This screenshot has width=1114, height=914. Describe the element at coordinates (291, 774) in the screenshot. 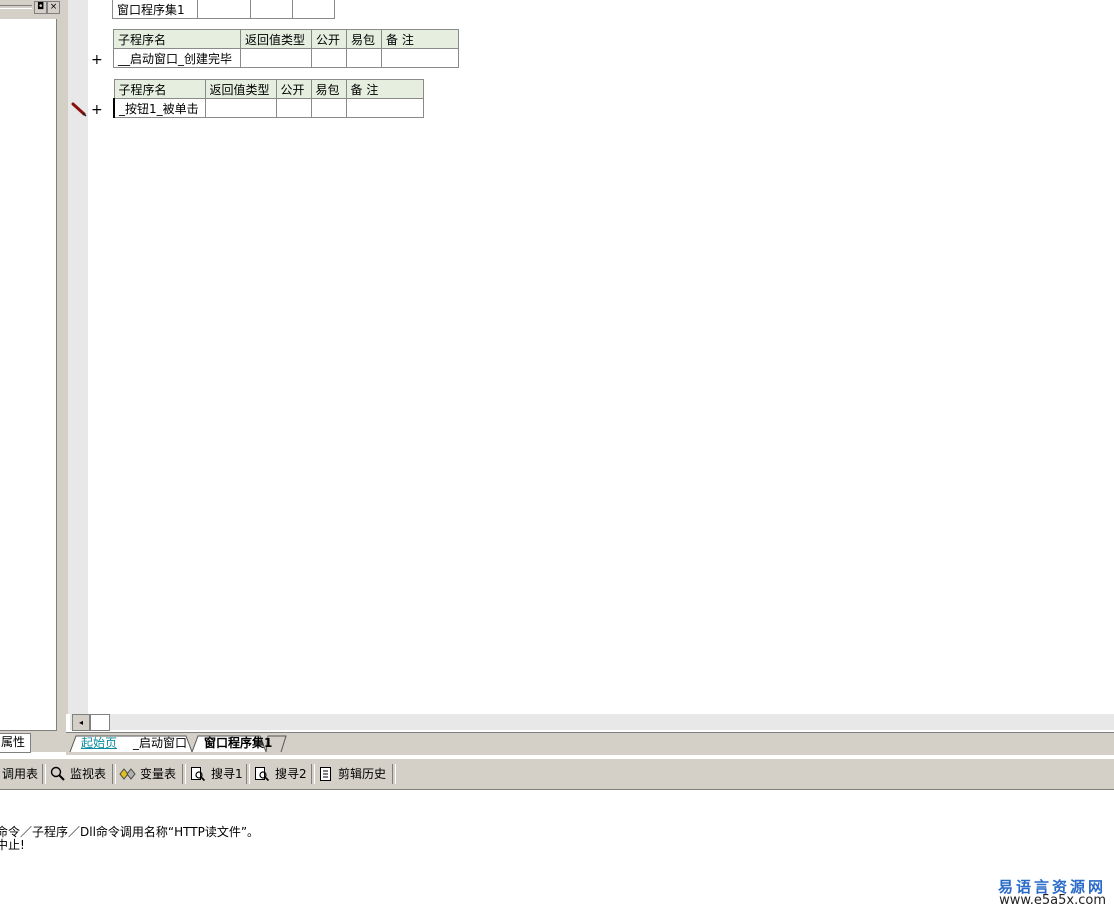

I see `tab-search-2: 搜寻2` at that location.